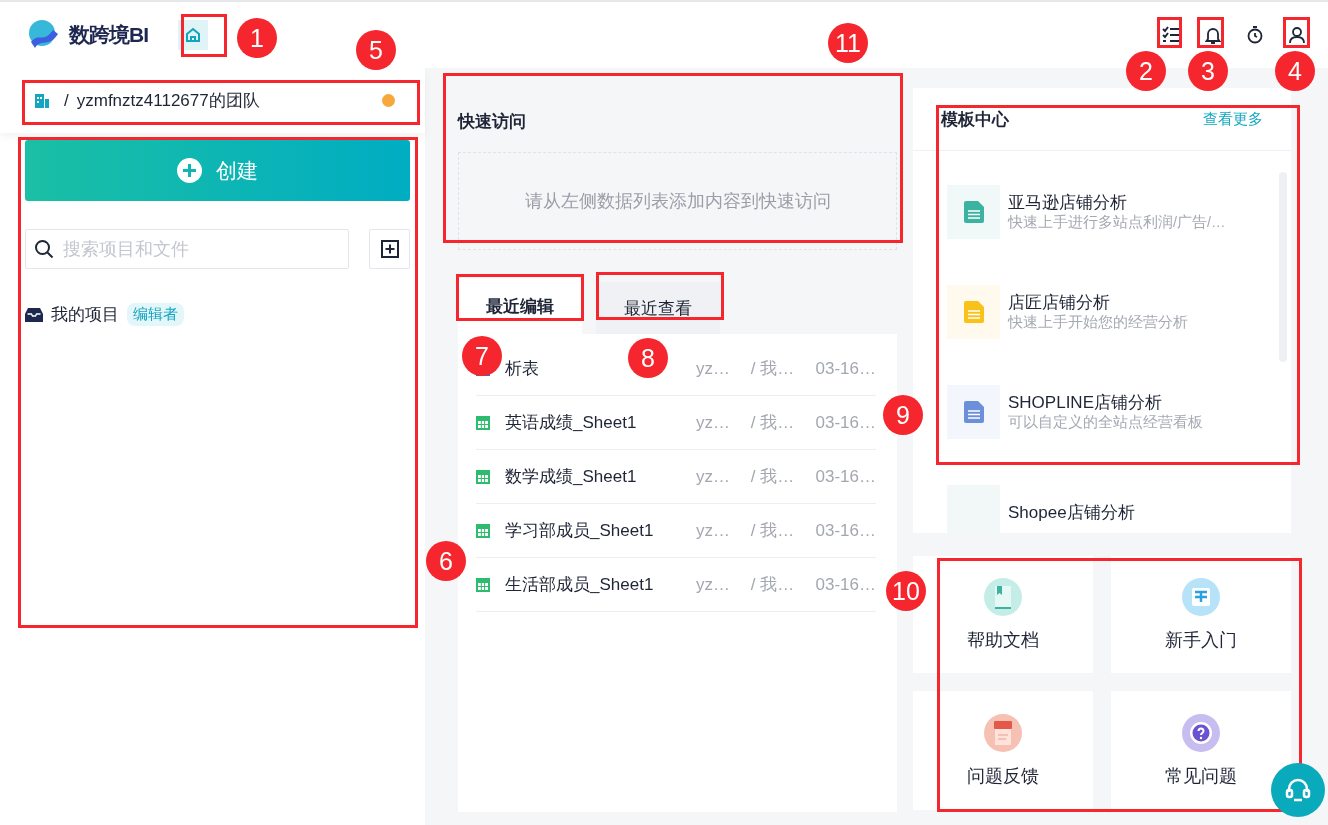 The height and width of the screenshot is (825, 1328). I want to click on empty-hint: 请从左侧数据列表添加内容到快速访问, so click(677, 201).